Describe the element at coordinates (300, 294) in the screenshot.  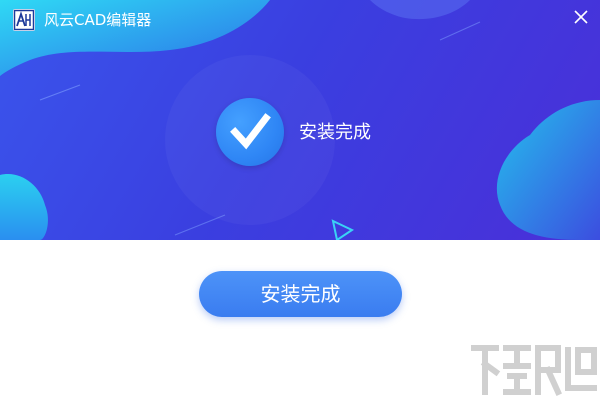
I see `finish-button: 安装完成` at that location.